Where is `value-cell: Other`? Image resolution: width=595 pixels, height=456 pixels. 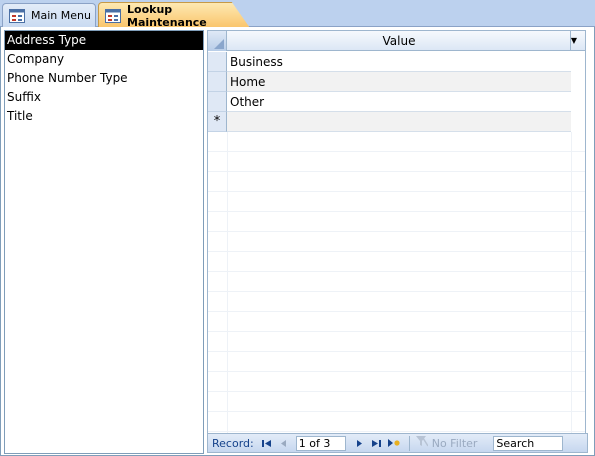
value-cell: Other is located at coordinates (247, 102).